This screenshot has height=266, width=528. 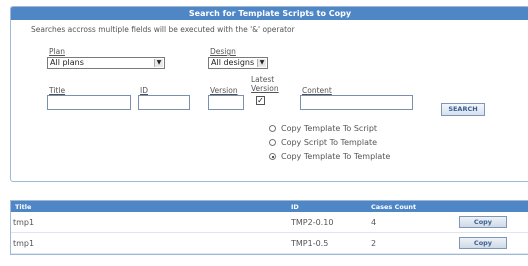 What do you see at coordinates (310, 243) in the screenshot?
I see `row-id: TMP1-0.5` at bounding box center [310, 243].